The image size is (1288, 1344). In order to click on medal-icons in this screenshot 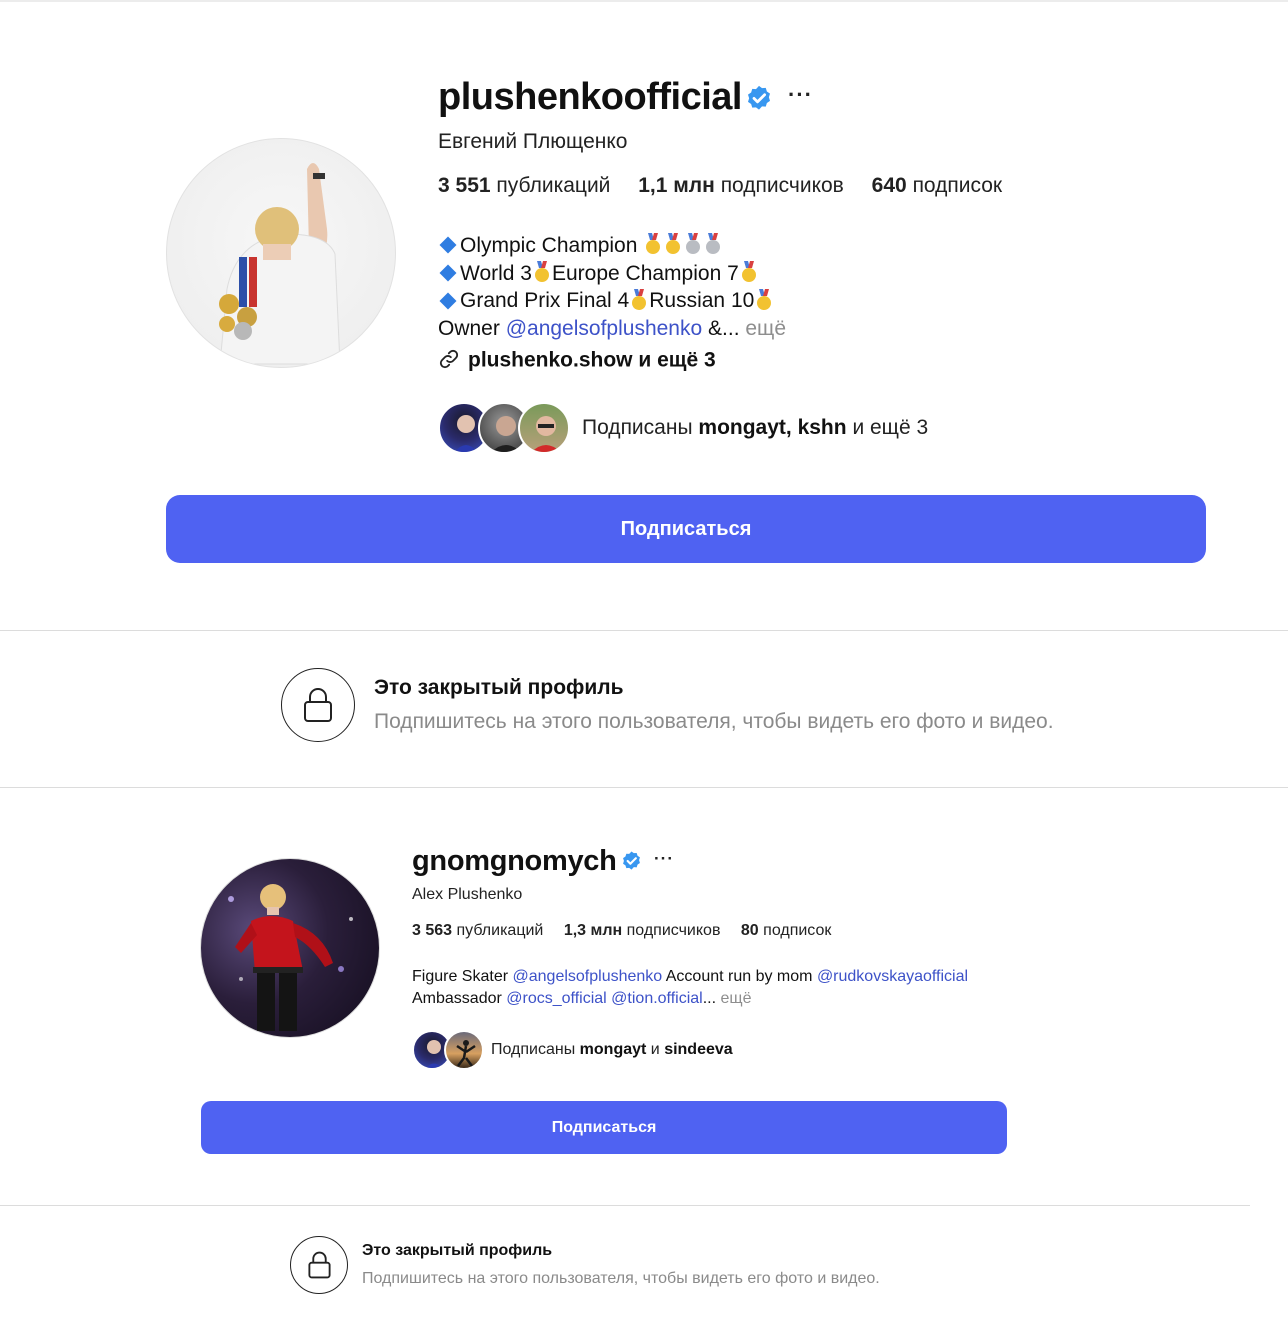, I will do `click(683, 245)`.